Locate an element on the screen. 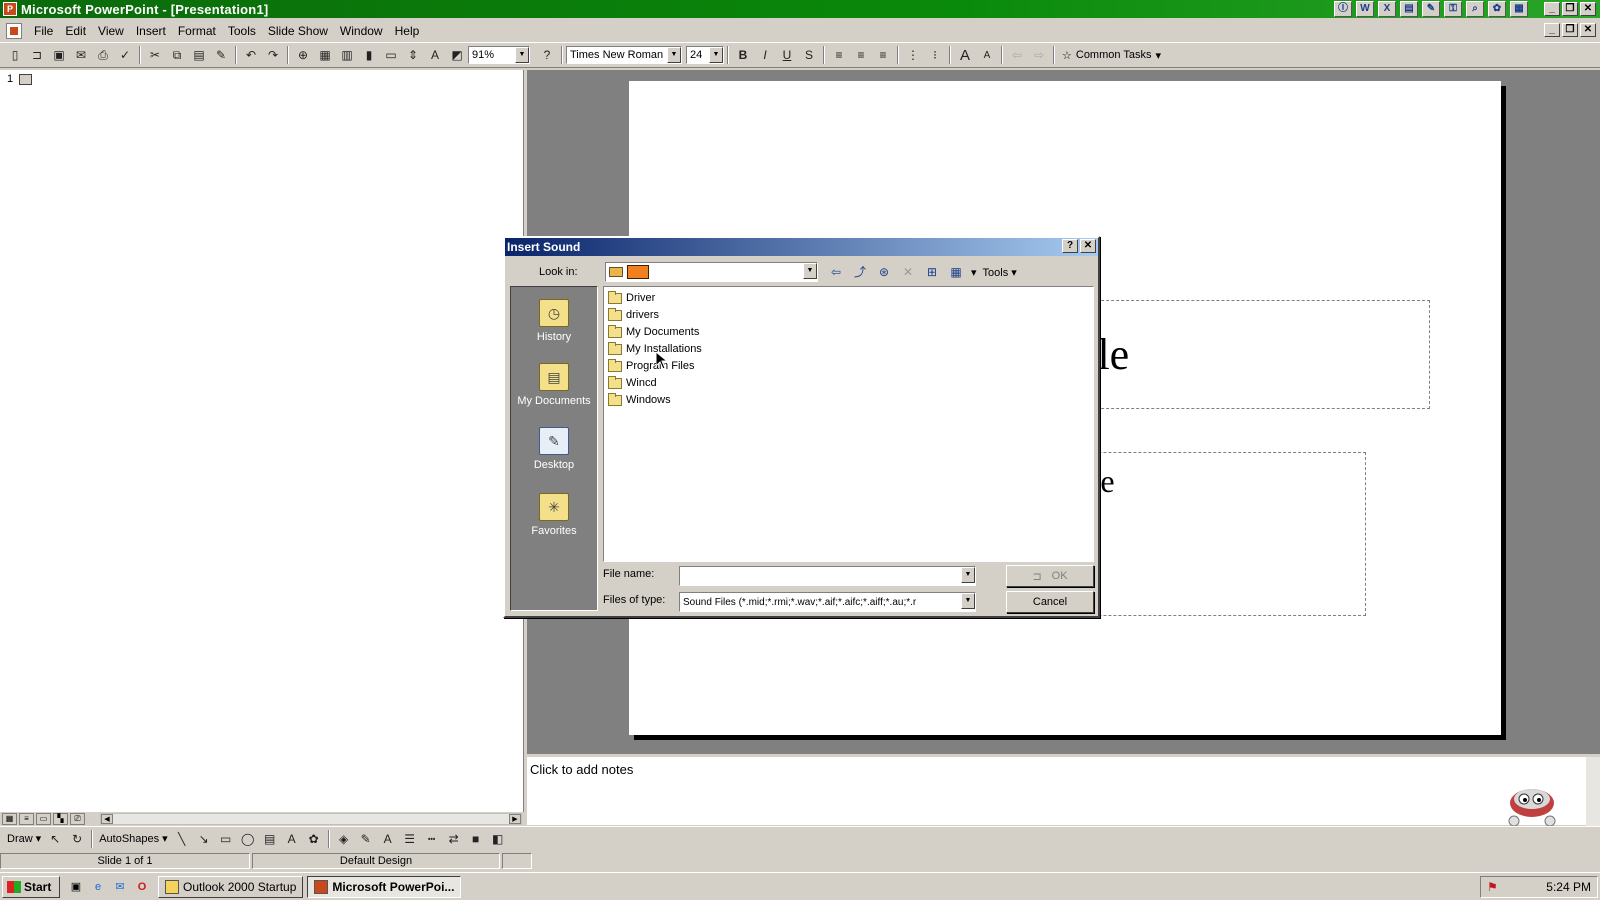 Image resolution: width=1600 pixels, height=900 pixels. new-icon: ▯ is located at coordinates (15, 55).